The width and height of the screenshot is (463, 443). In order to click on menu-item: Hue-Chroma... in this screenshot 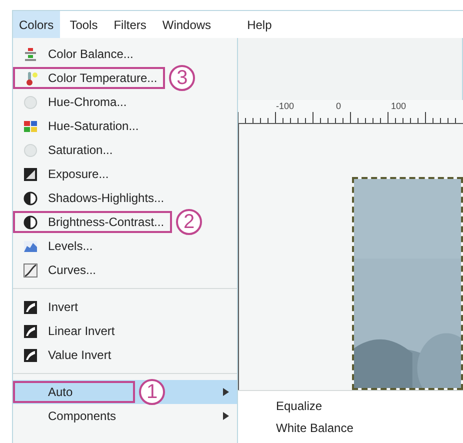, I will do `click(74, 102)`.